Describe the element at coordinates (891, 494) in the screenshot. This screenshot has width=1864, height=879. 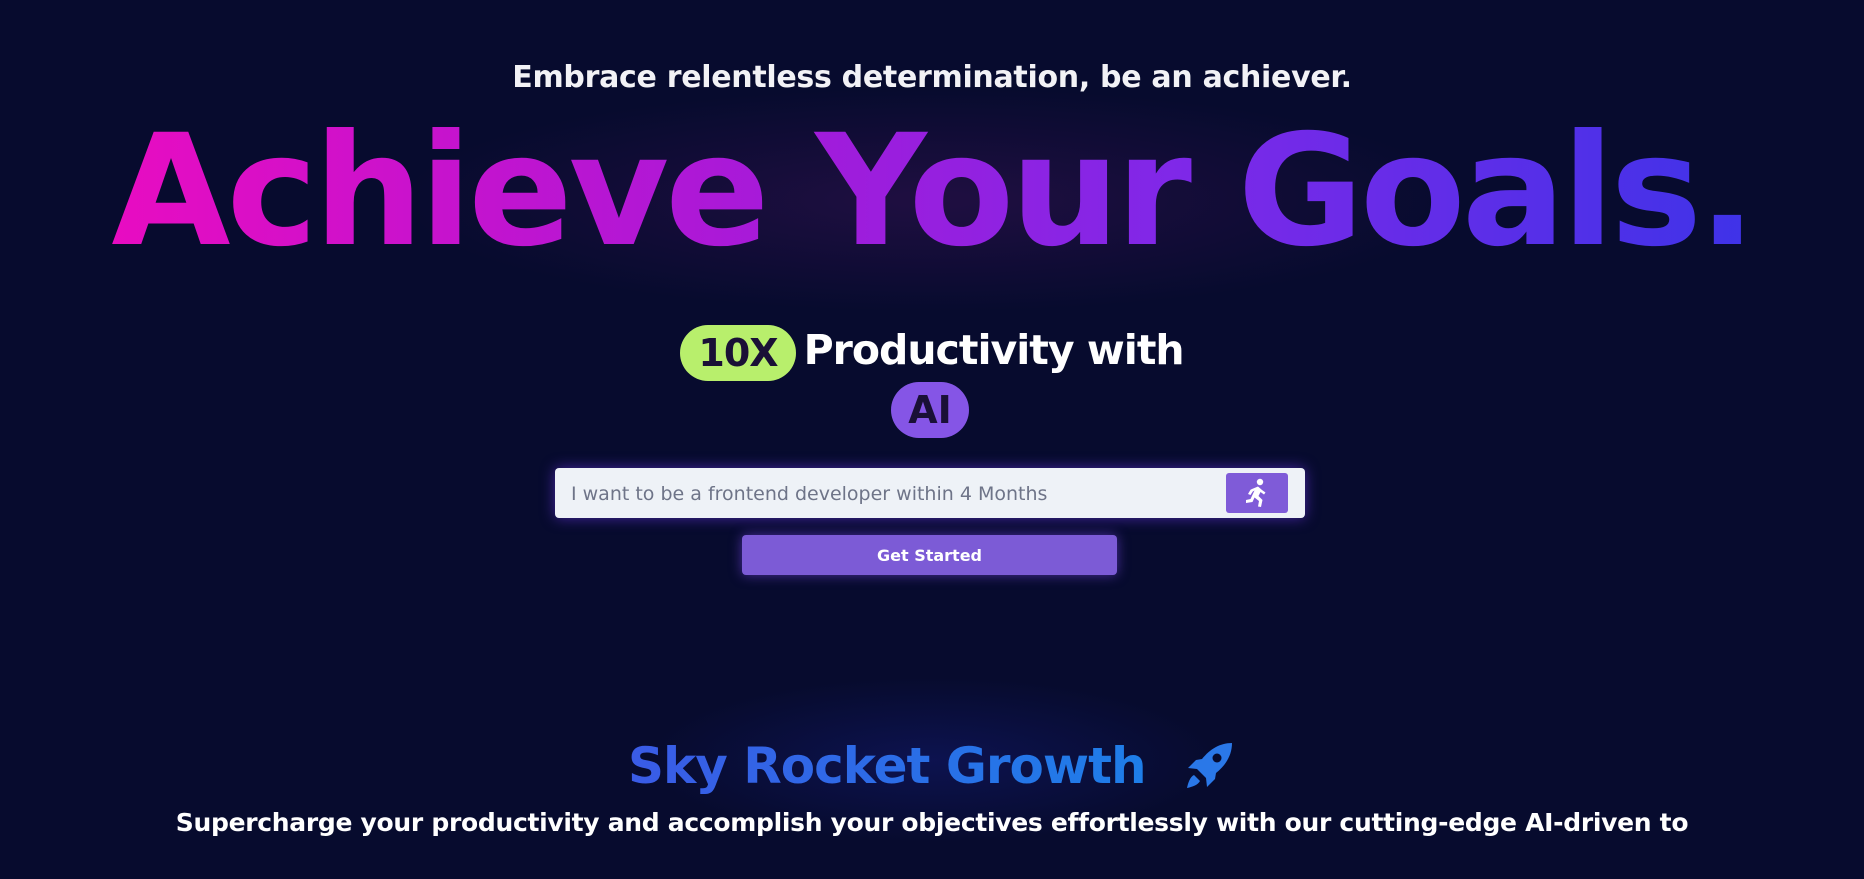
I see `goal-input` at that location.